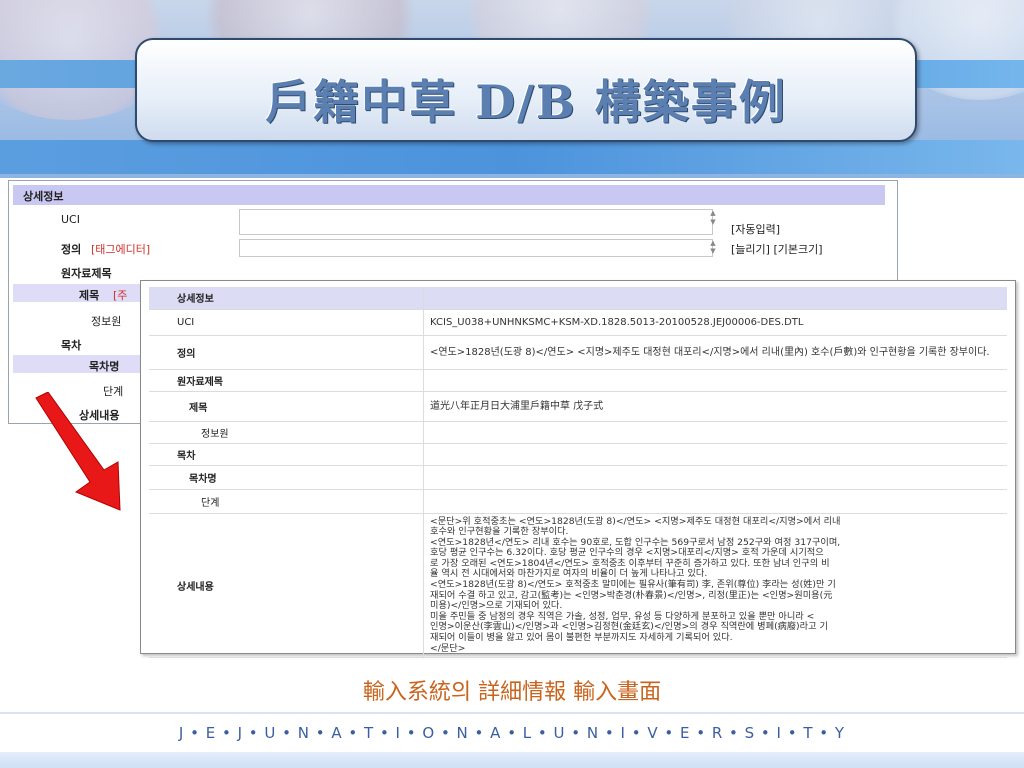 The width and height of the screenshot is (1024, 768). What do you see at coordinates (578, 298) in the screenshot?
I see `detail-section-header: 상세정보` at bounding box center [578, 298].